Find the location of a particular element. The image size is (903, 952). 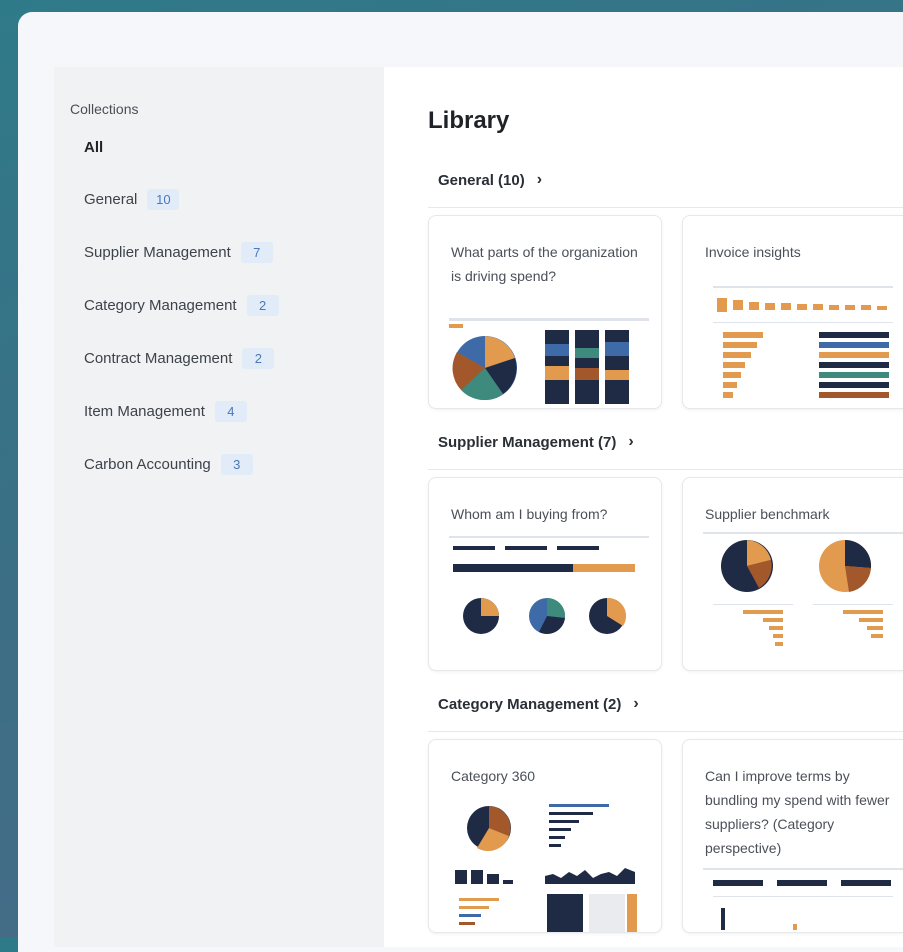

section-header-category-management: Category Management (2) › is located at coordinates (538, 704).